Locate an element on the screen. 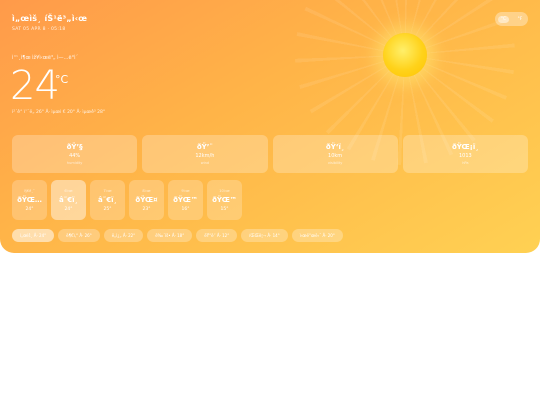  city-chip: íŒŒë¦¬ Â· 14° is located at coordinates (264, 235).